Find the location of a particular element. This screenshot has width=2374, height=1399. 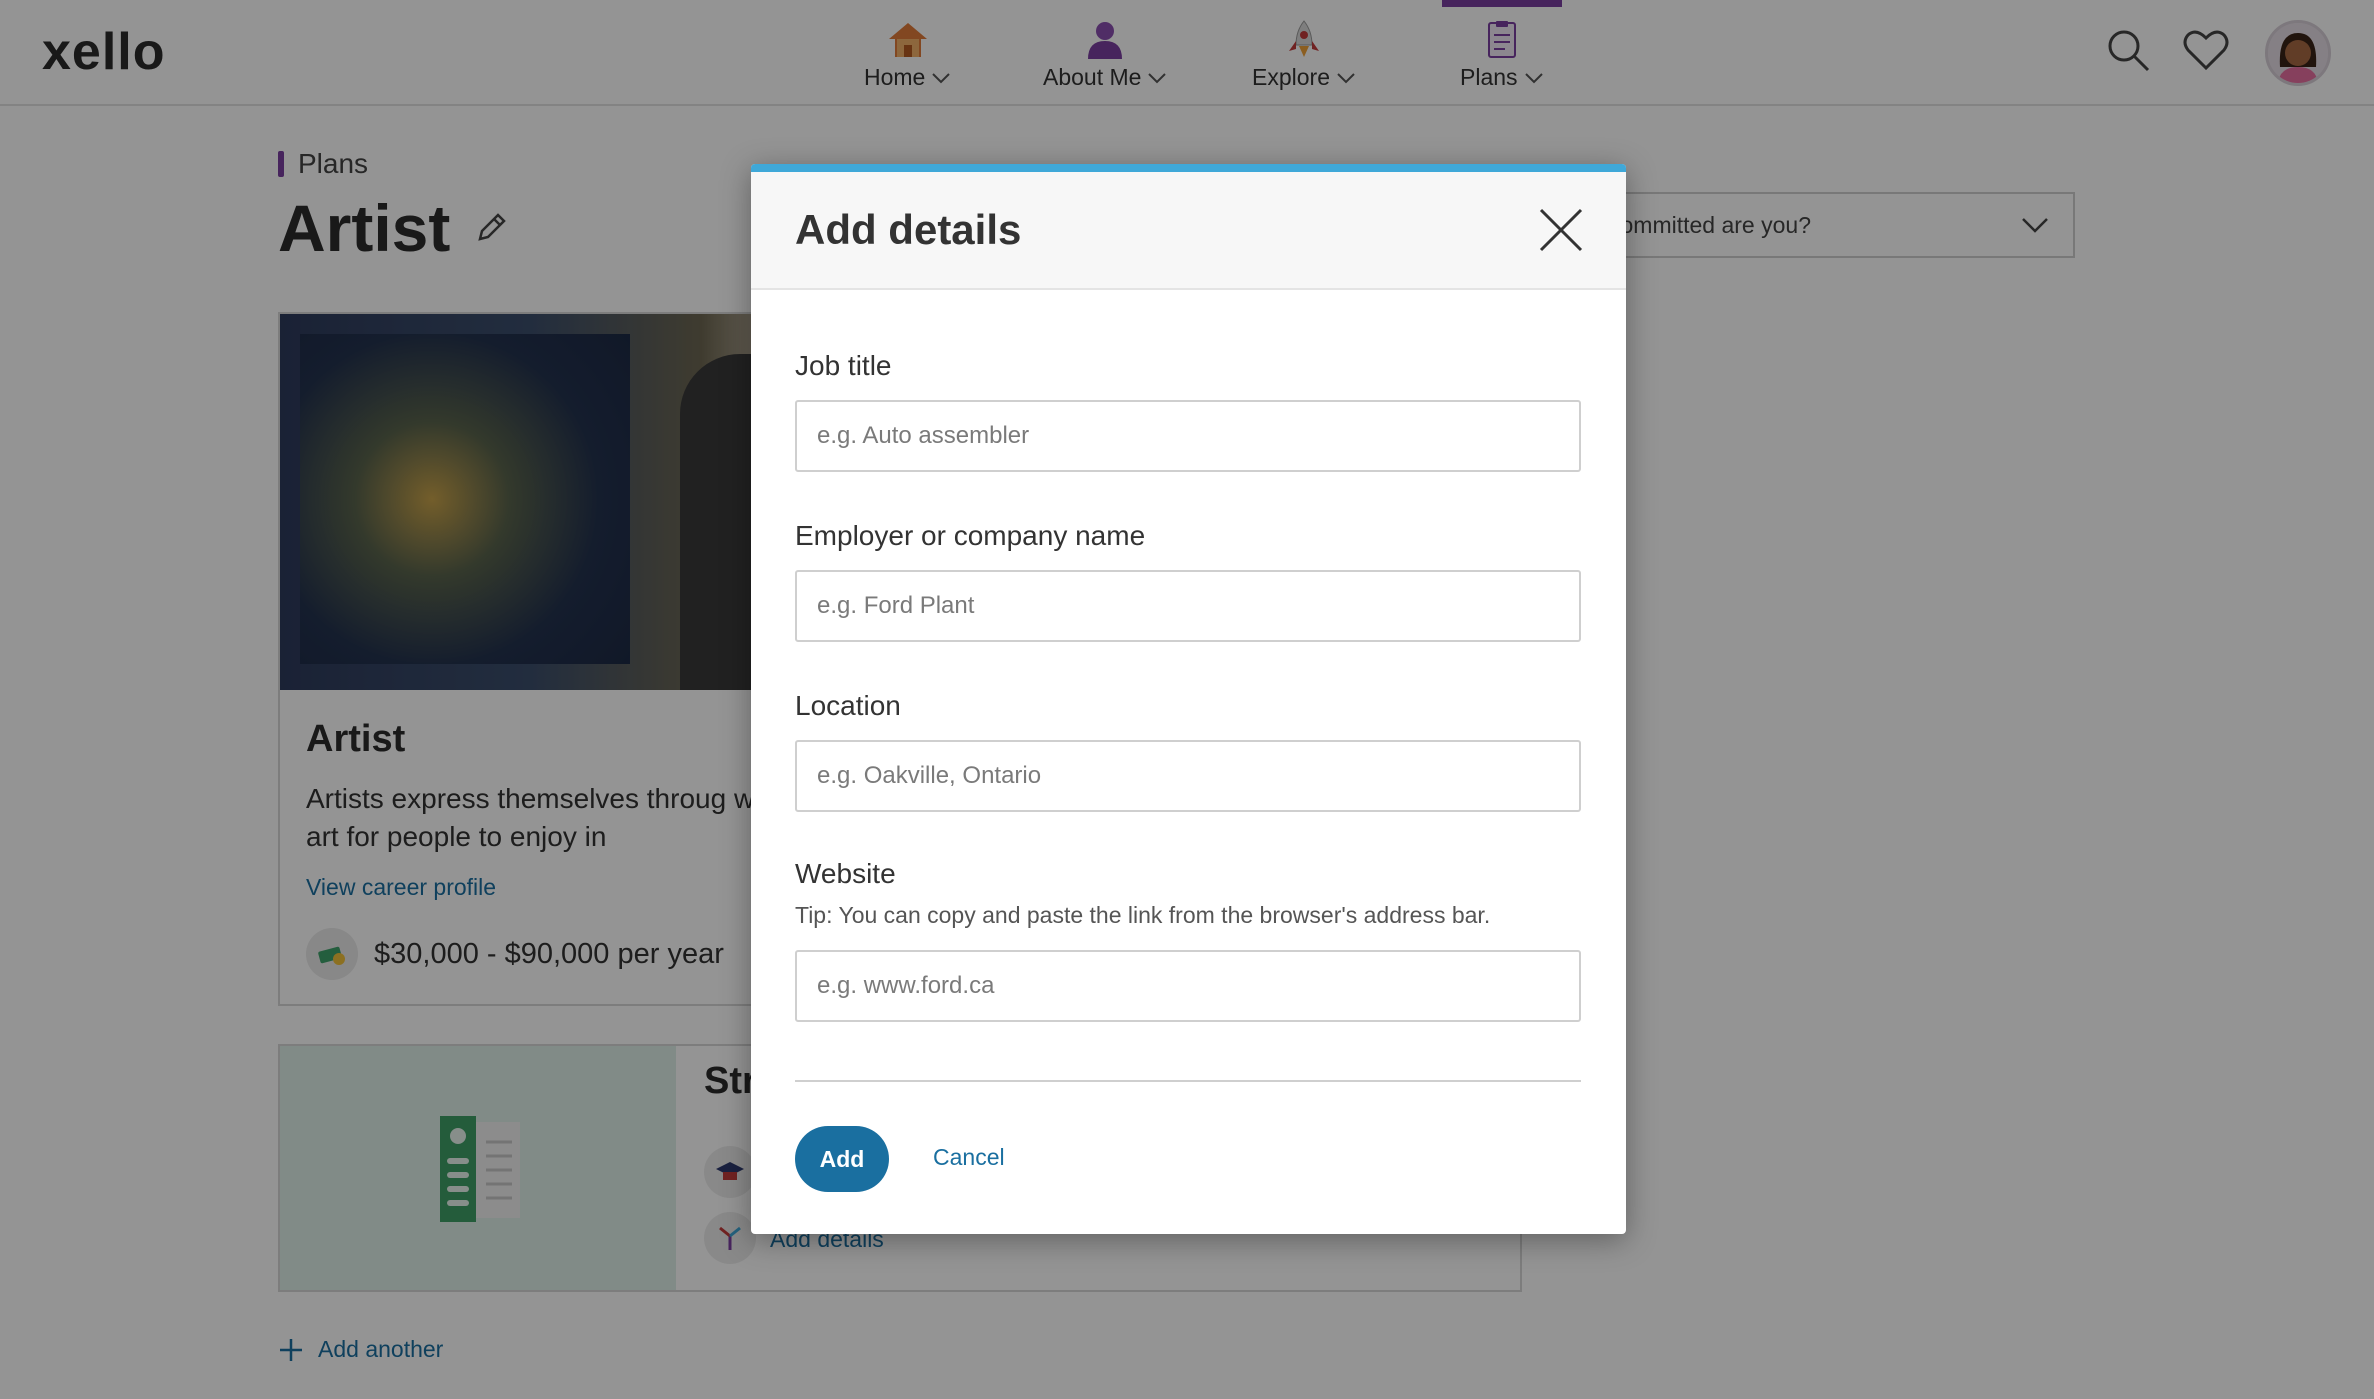

location-label: Location is located at coordinates (848, 705).